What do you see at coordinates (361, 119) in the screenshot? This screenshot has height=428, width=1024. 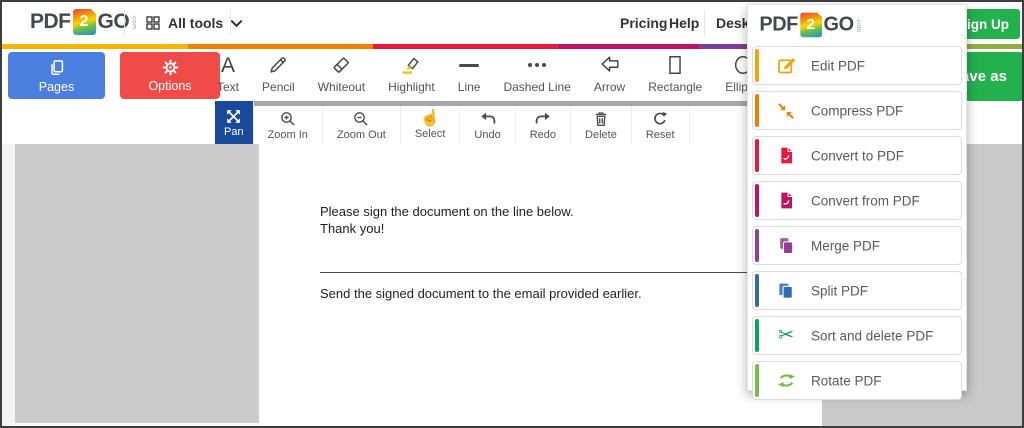 I see `zoom-out-icon` at bounding box center [361, 119].